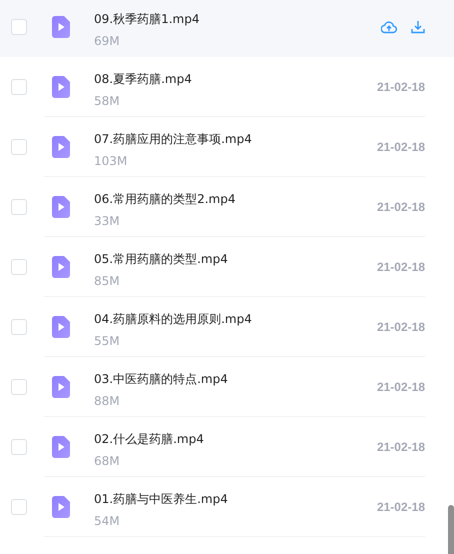  What do you see at coordinates (389, 27) in the screenshot?
I see `cloud-upload-icon` at bounding box center [389, 27].